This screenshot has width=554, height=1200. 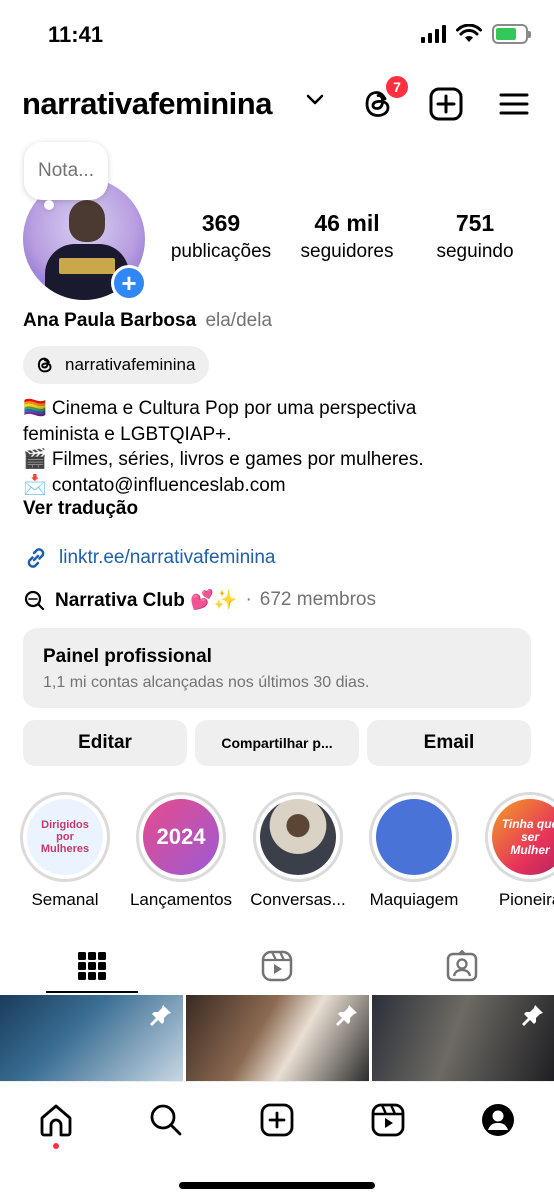 I want to click on nav-reels, so click(x=388, y=1120).